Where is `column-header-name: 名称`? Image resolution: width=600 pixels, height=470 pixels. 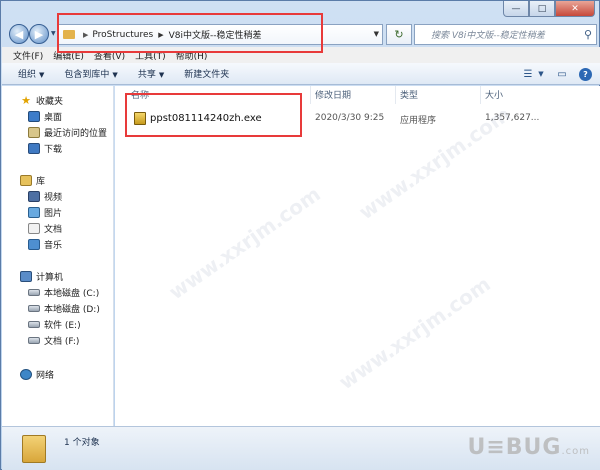 column-header-name: 名称 is located at coordinates (140, 94).